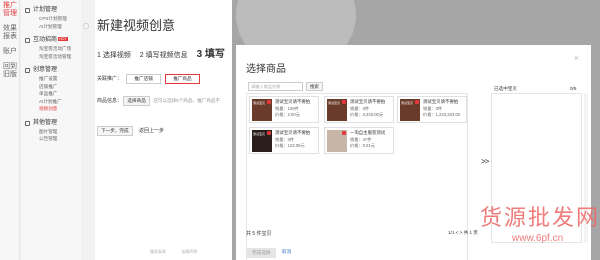  Describe the element at coordinates (470, 232) in the screenshot. I see `page-total: 共 1 页` at that location.